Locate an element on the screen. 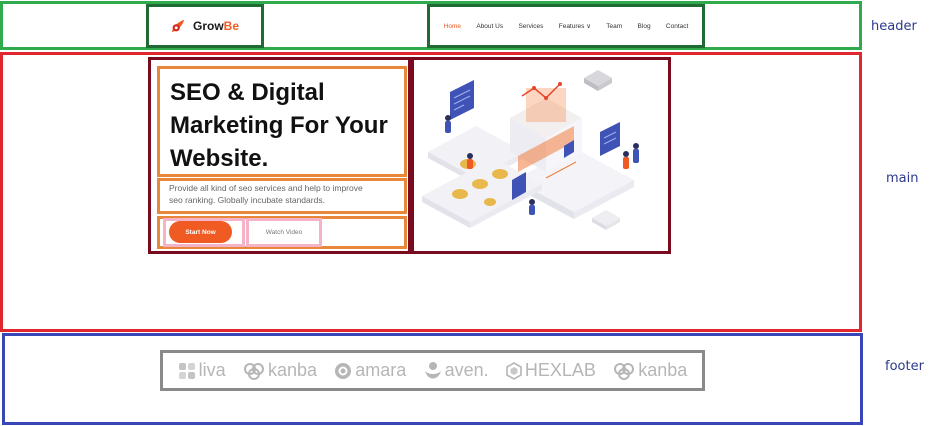  nav-item-features: Features ∨ is located at coordinates (575, 26).